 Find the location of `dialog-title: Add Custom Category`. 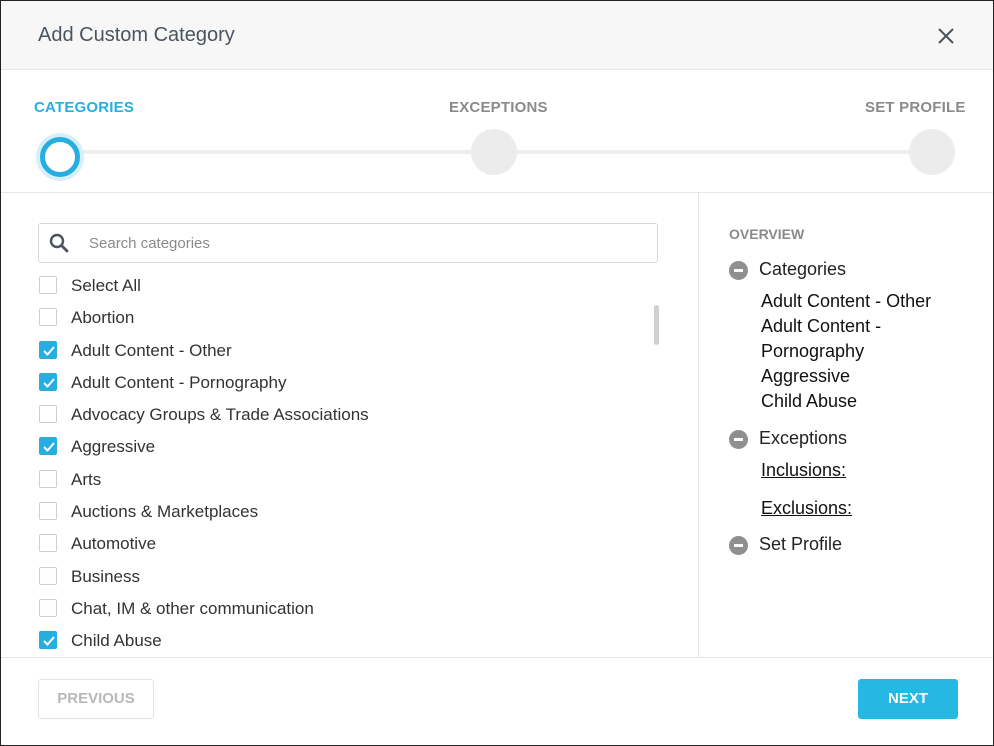

dialog-title: Add Custom Category is located at coordinates (136, 35).